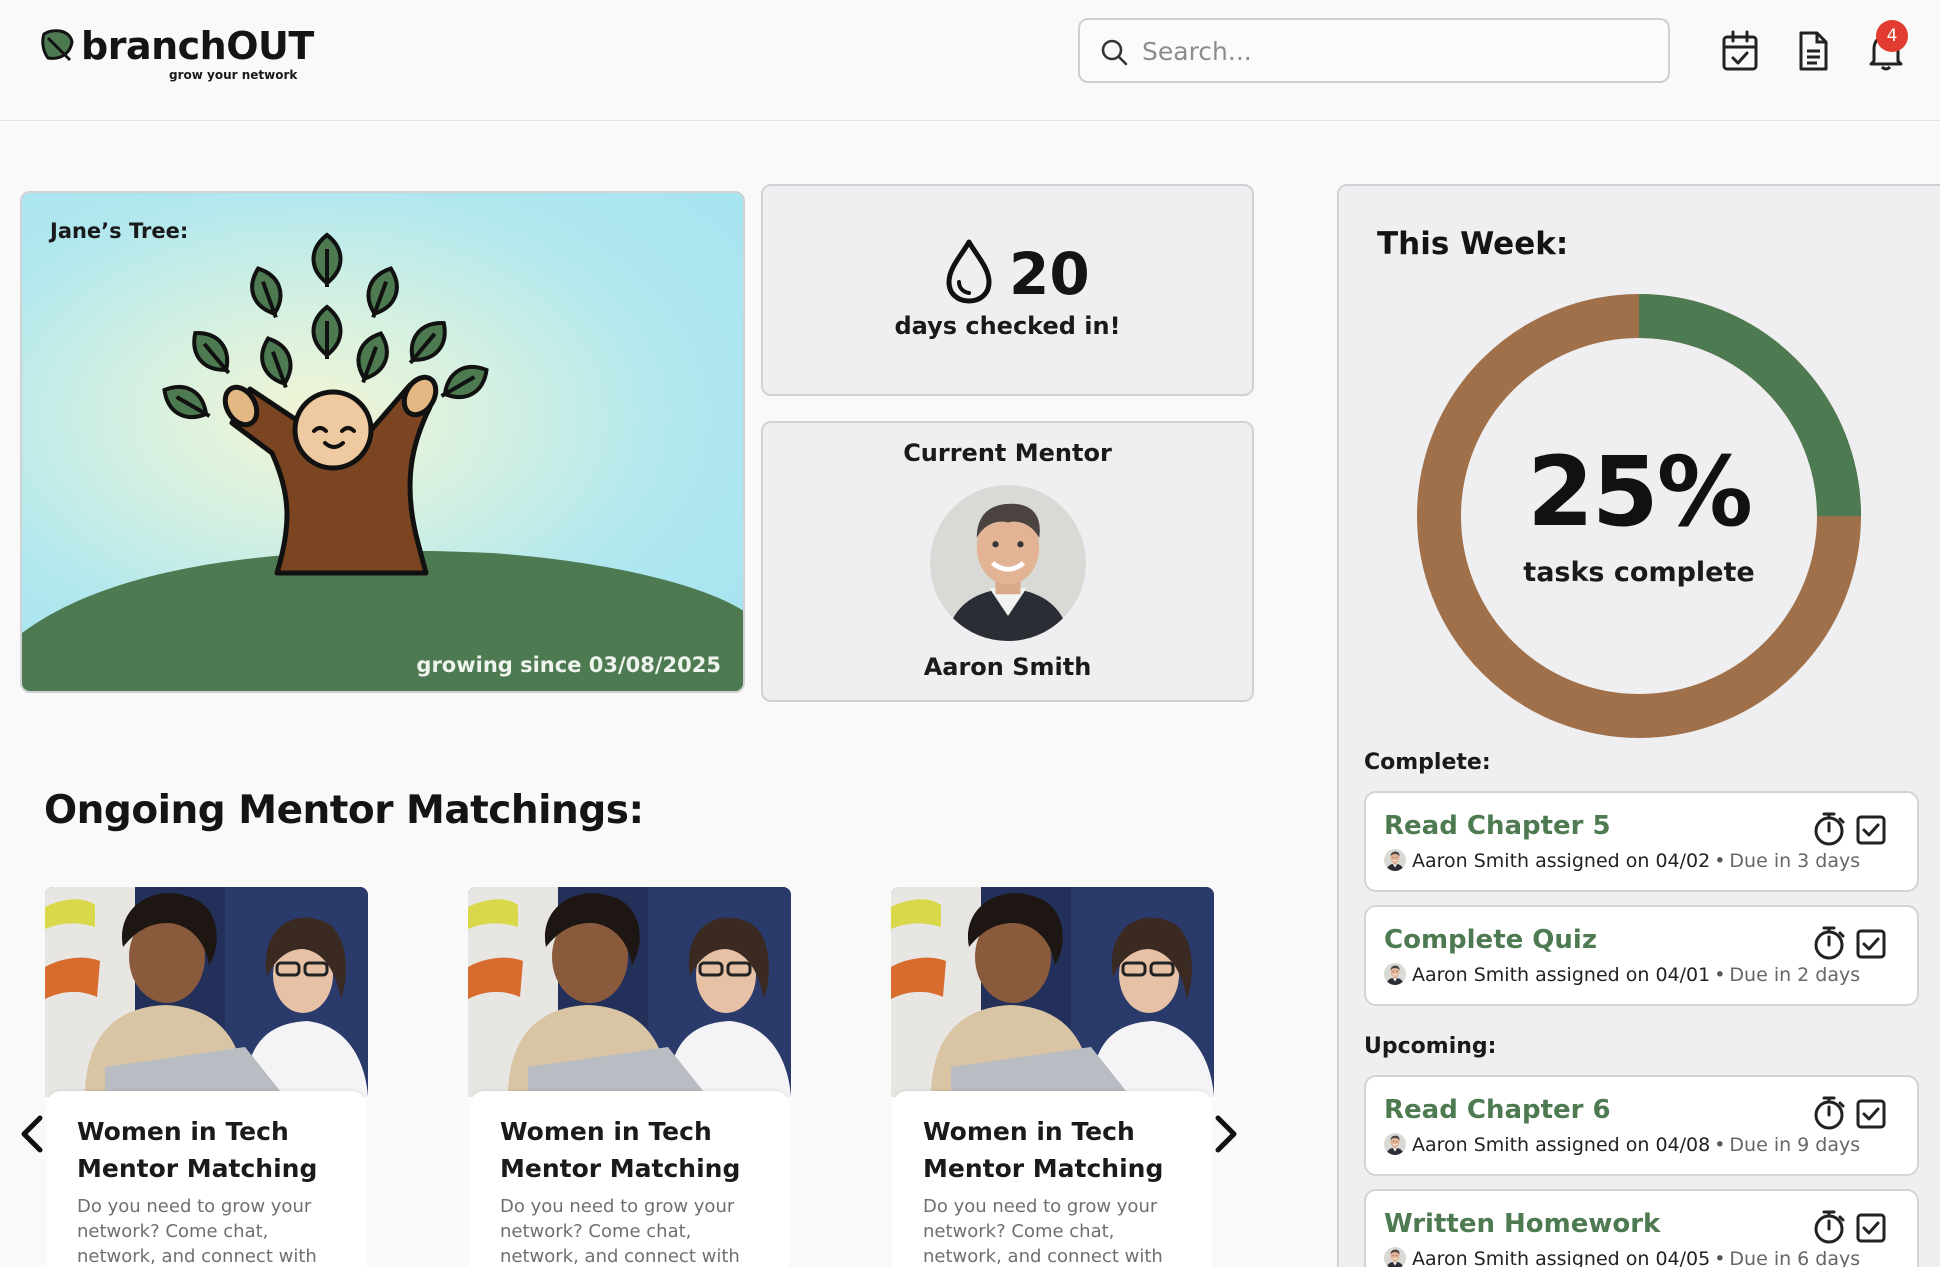 This screenshot has width=1940, height=1267. Describe the element at coordinates (1892, 36) in the screenshot. I see `notification-badge: 4` at that location.